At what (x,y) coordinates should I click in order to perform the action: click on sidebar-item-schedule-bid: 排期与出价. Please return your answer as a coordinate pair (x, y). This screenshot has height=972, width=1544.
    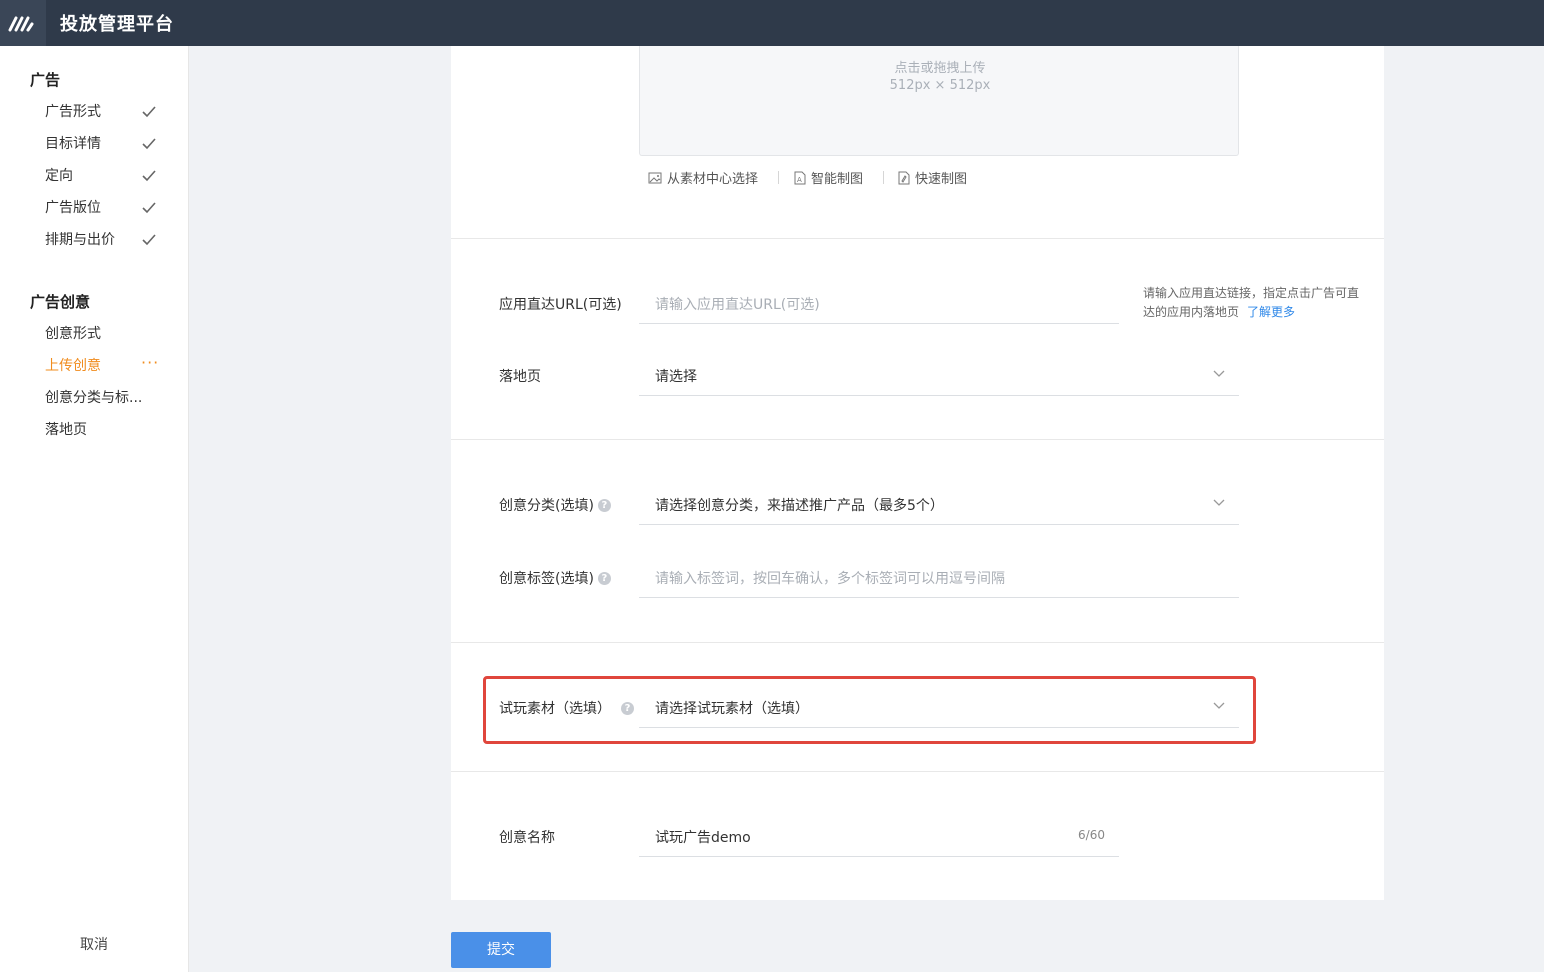
    Looking at the image, I should click on (105, 240).